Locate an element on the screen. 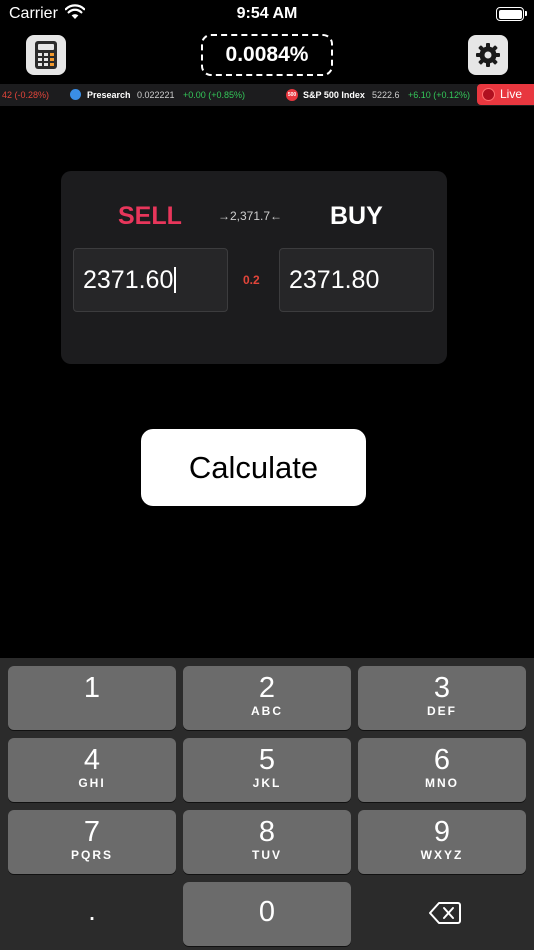 This screenshot has height=950, width=534. ticker-change: +6.10 (+0.12%) is located at coordinates (439, 95).